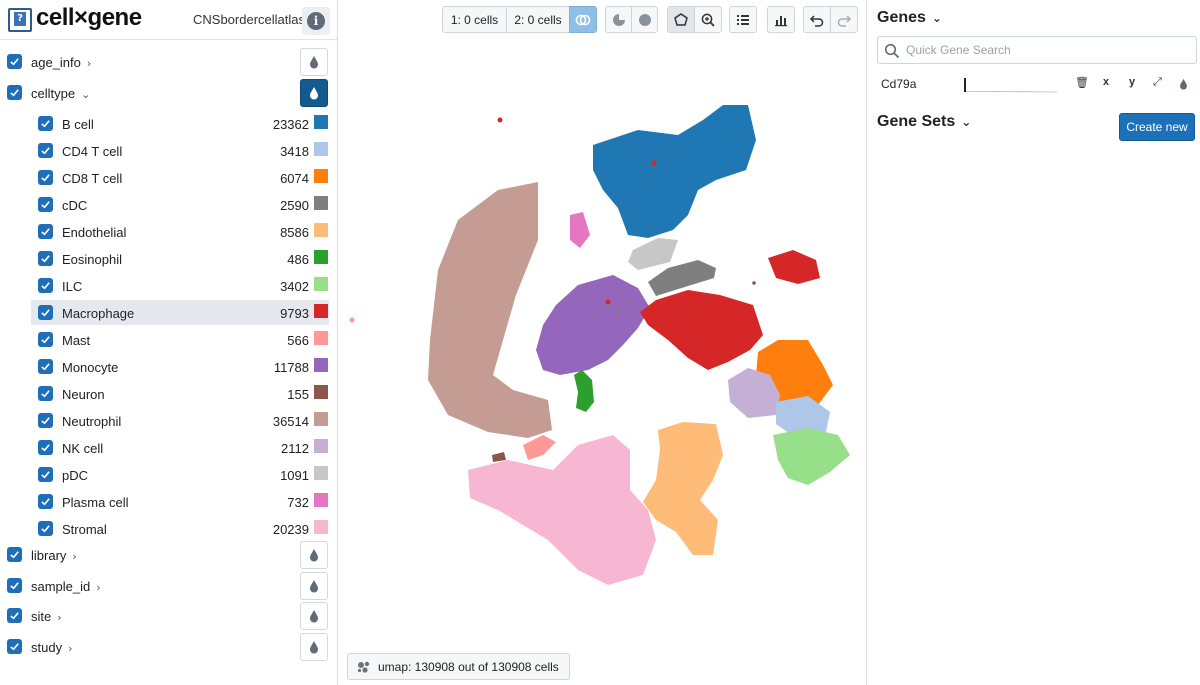 The image size is (1200, 685). Describe the element at coordinates (89, 17) in the screenshot. I see `app-title: cell×gene` at that location.